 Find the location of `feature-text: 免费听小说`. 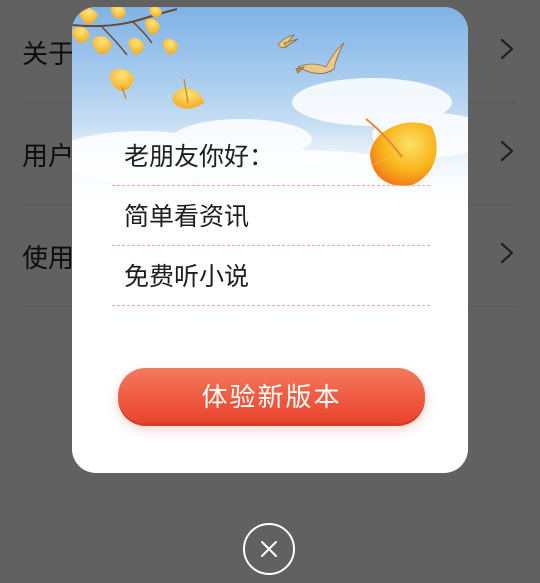

feature-text: 免费听小说 is located at coordinates (187, 276).